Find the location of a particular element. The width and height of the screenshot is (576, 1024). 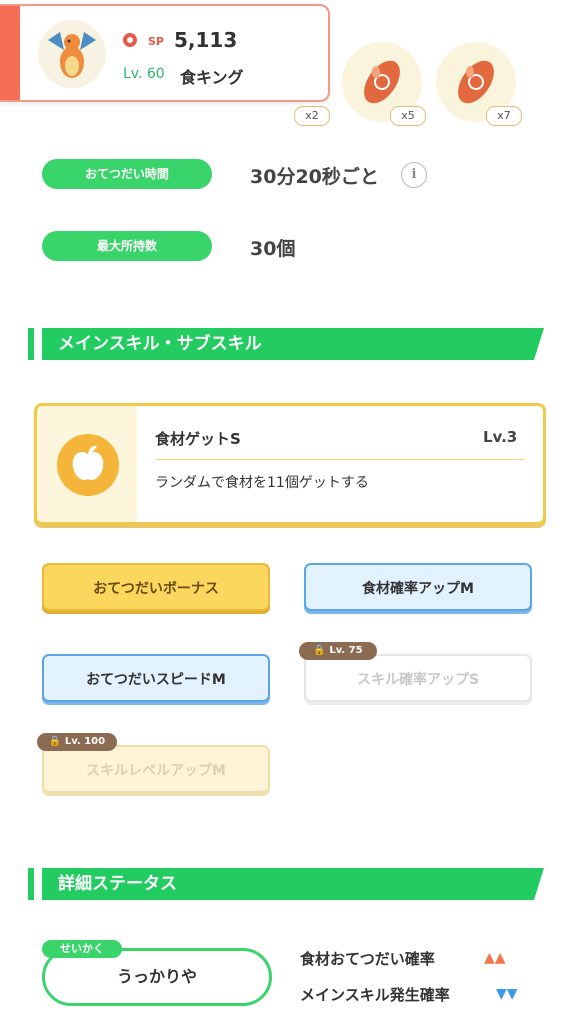

info-icon: i is located at coordinates (414, 175).